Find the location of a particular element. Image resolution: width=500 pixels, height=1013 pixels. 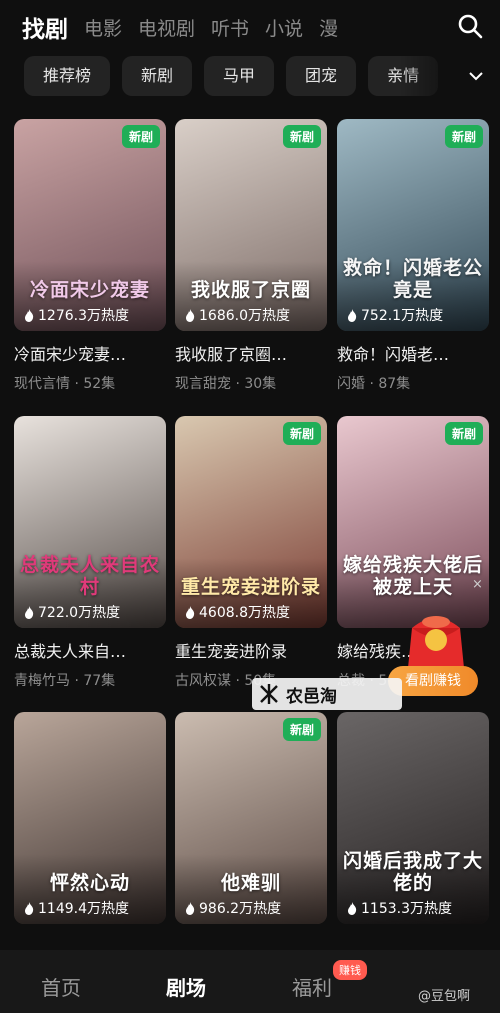

chip-new-drama: 新剧 is located at coordinates (157, 76).